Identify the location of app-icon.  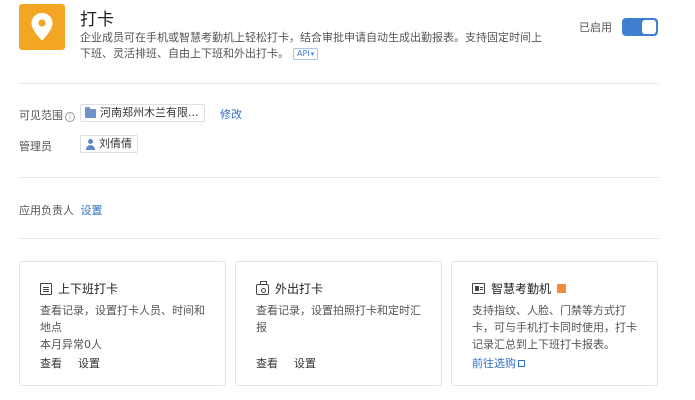
(42, 27).